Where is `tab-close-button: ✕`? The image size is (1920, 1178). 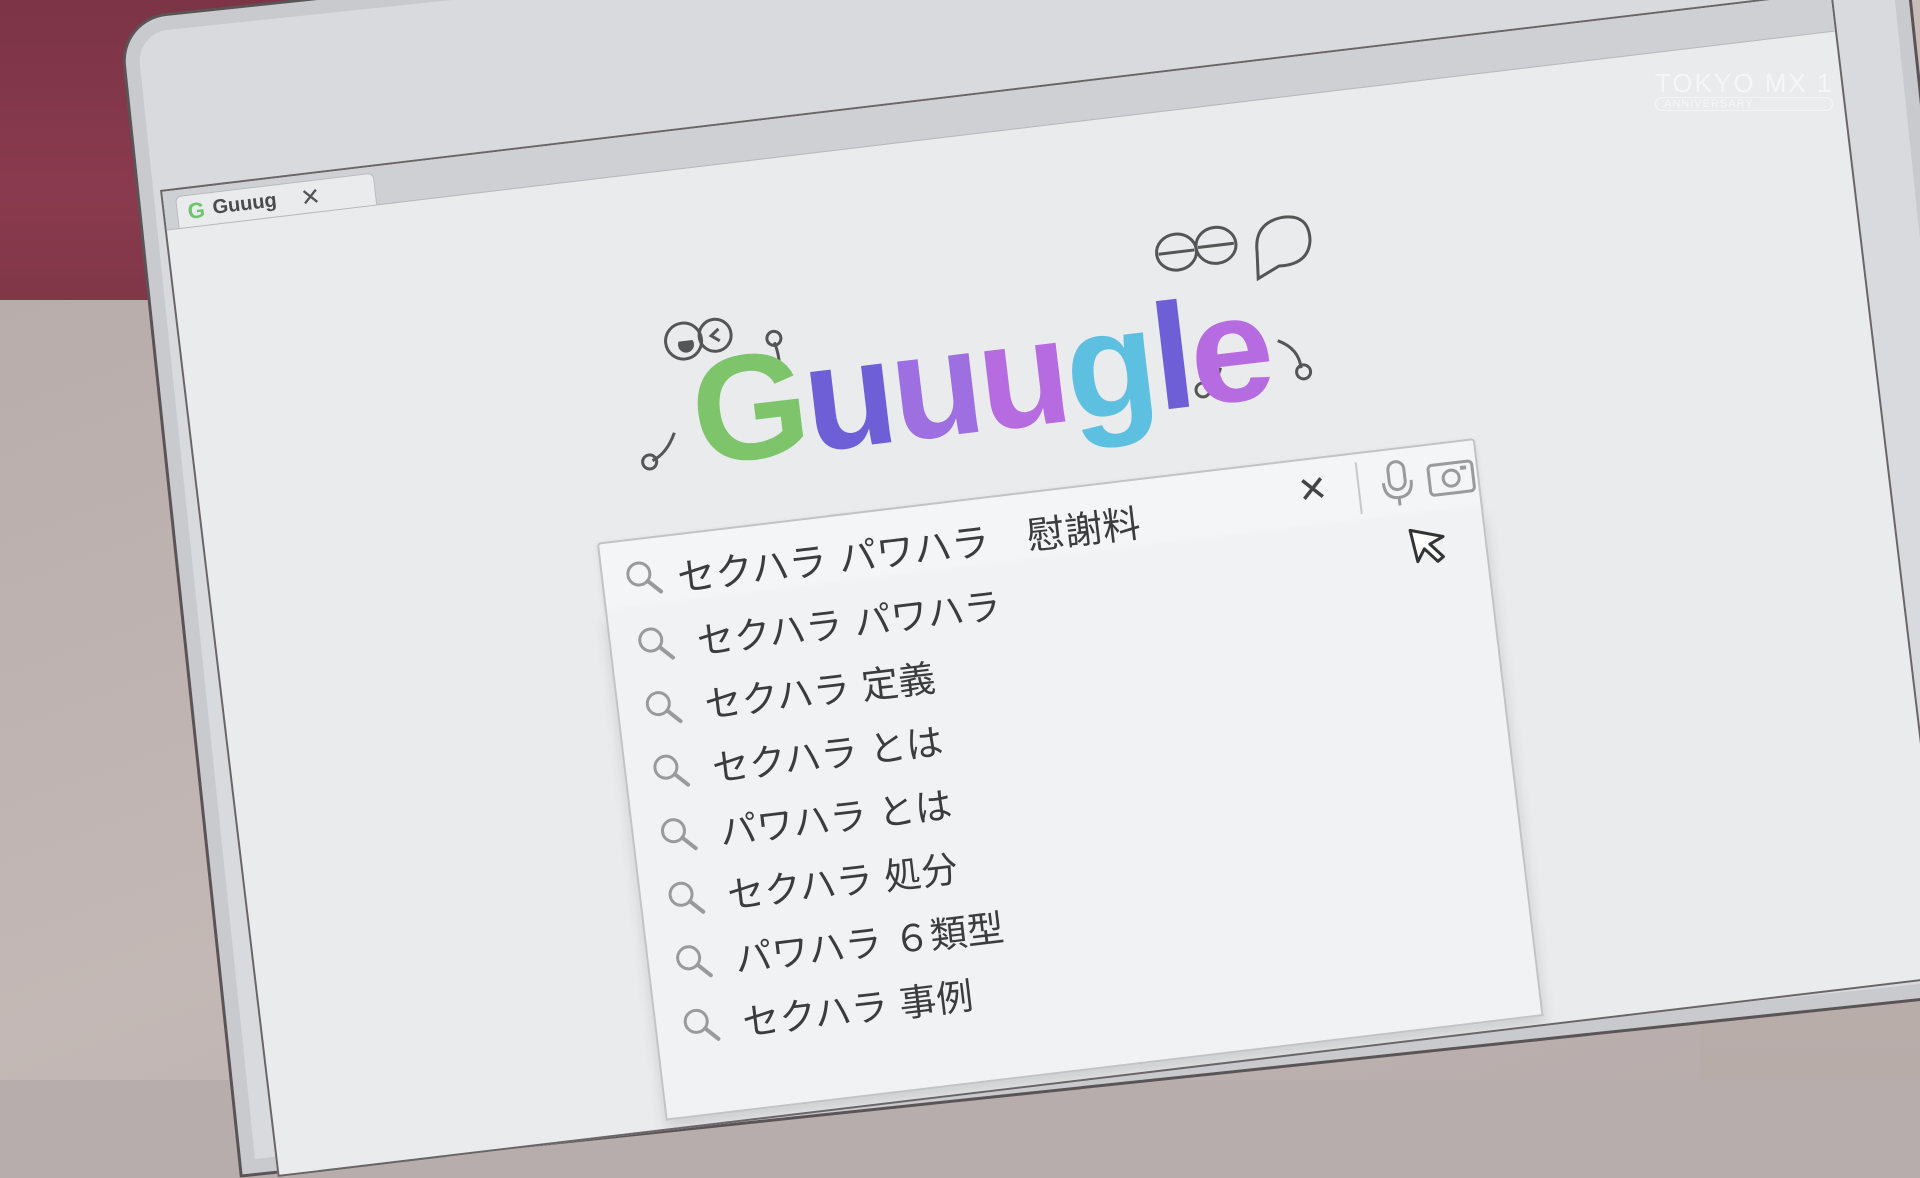 tab-close-button: ✕ is located at coordinates (310, 197).